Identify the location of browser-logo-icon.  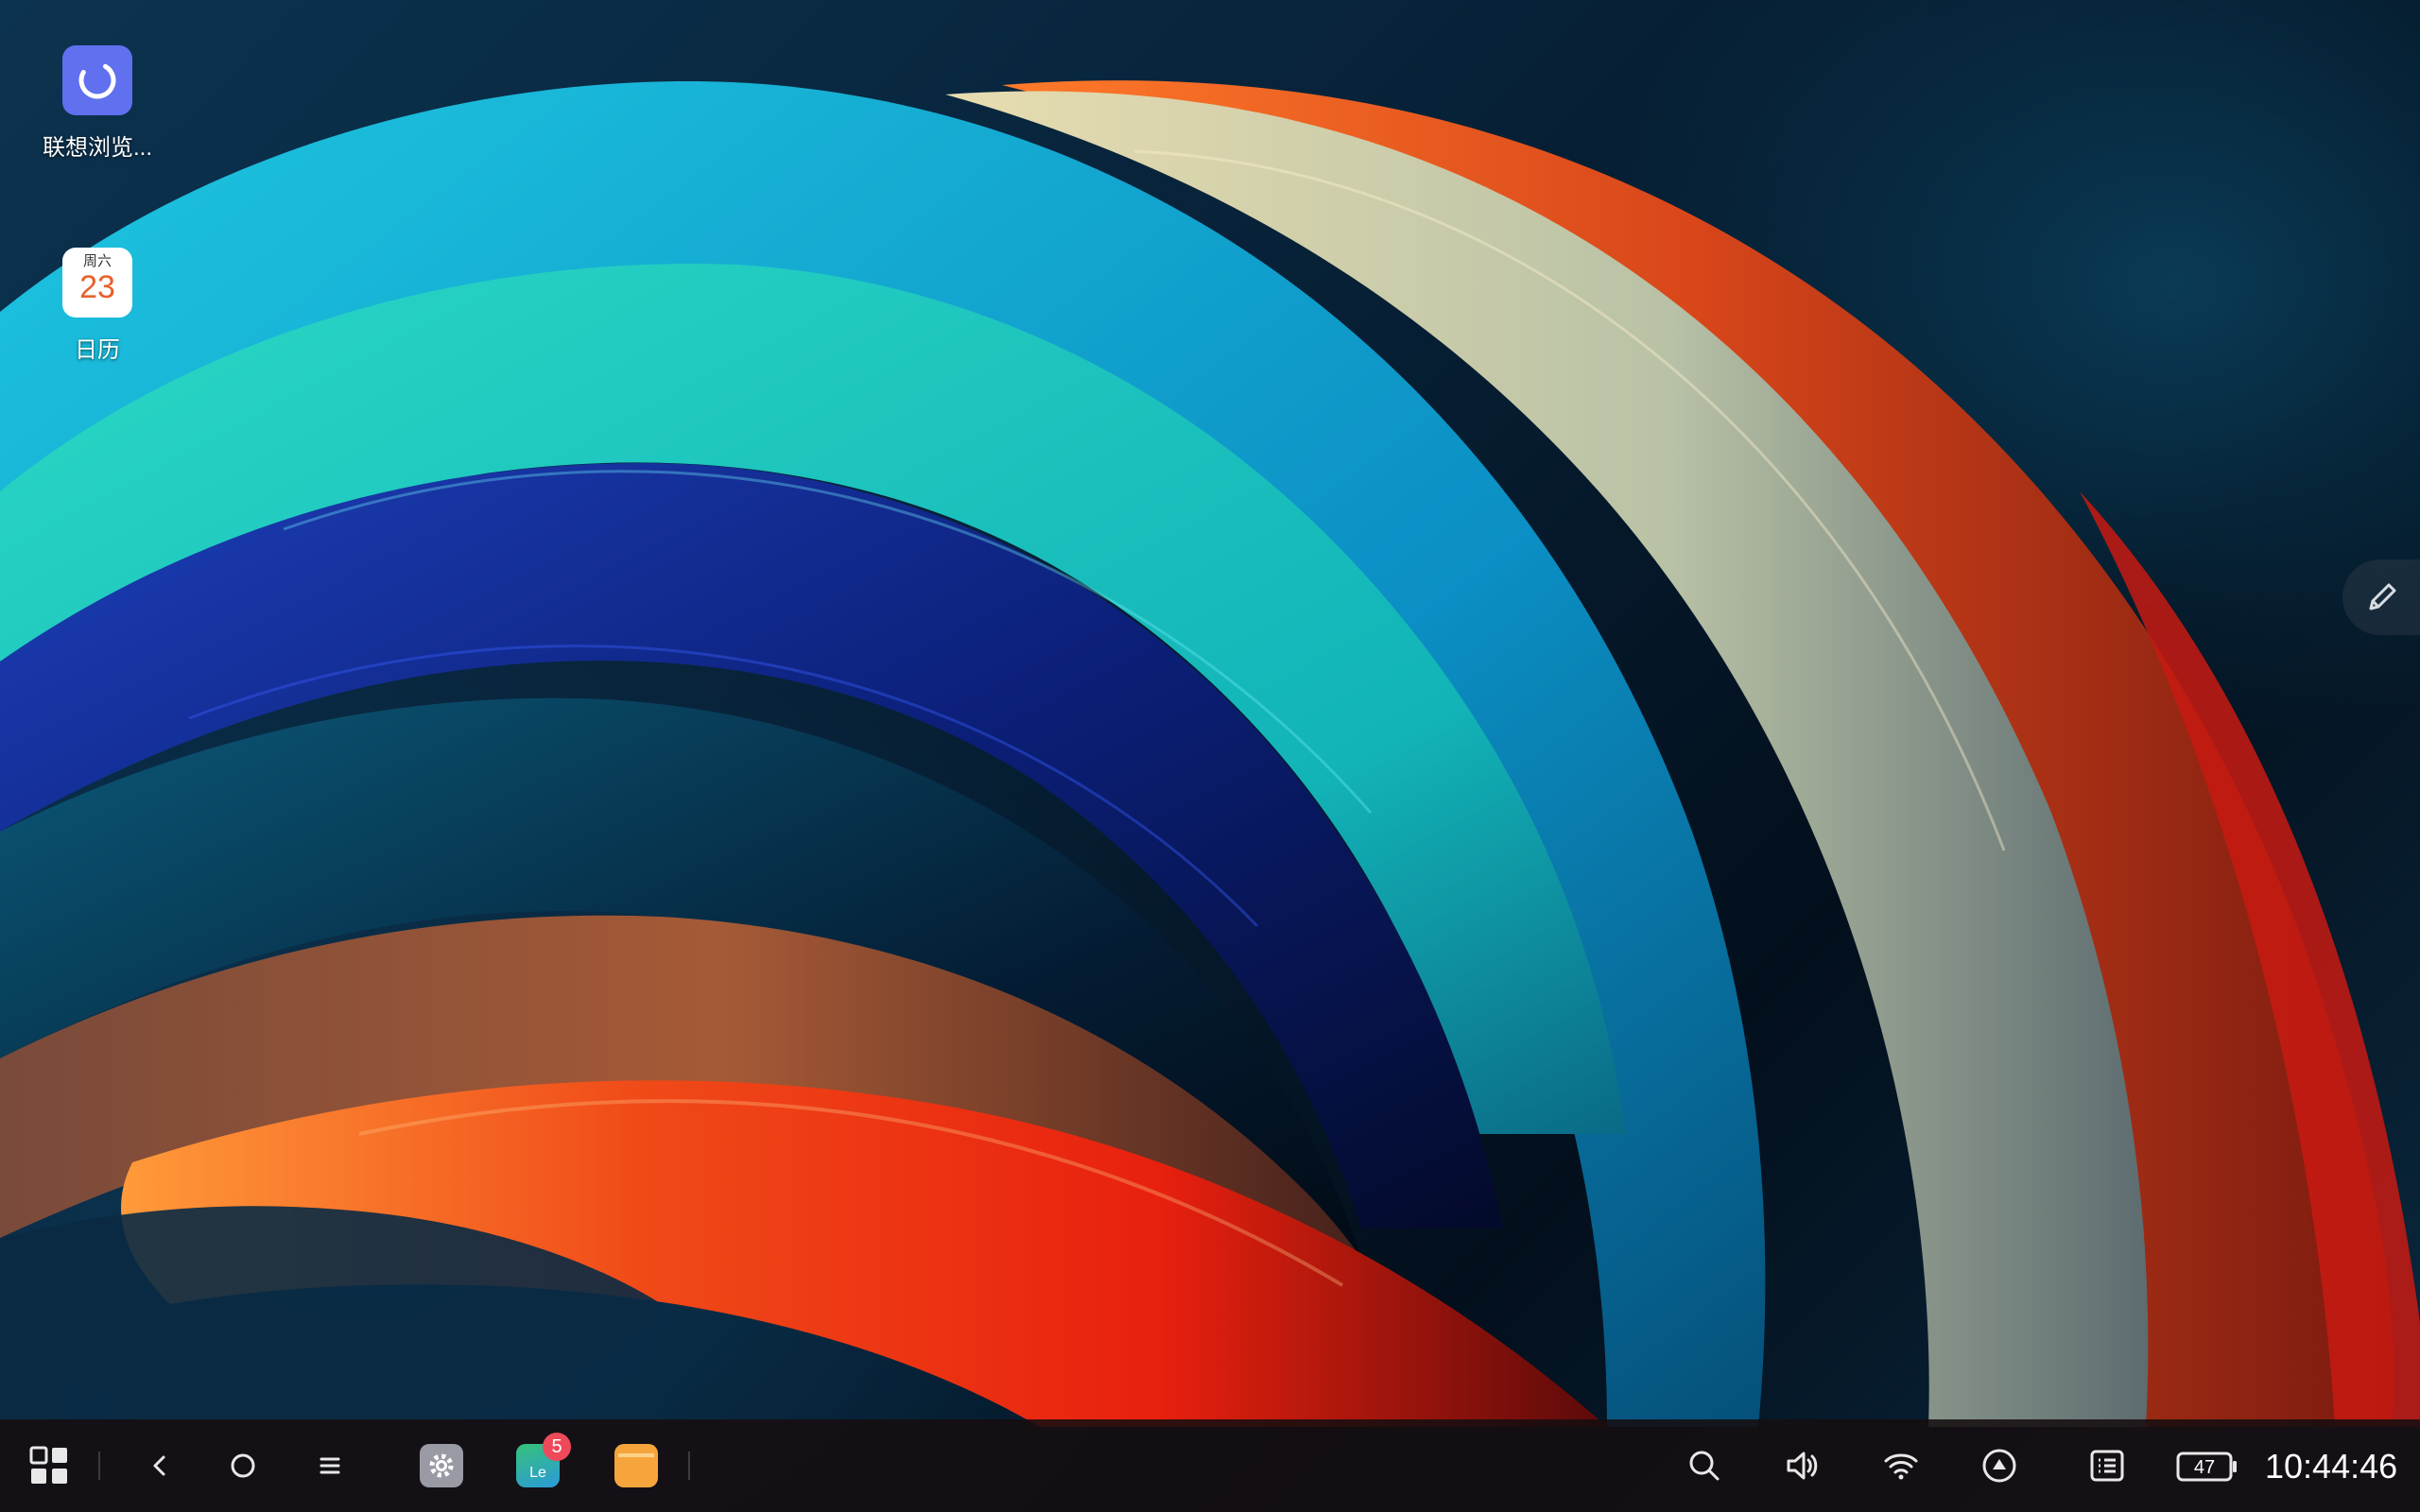
(97, 80).